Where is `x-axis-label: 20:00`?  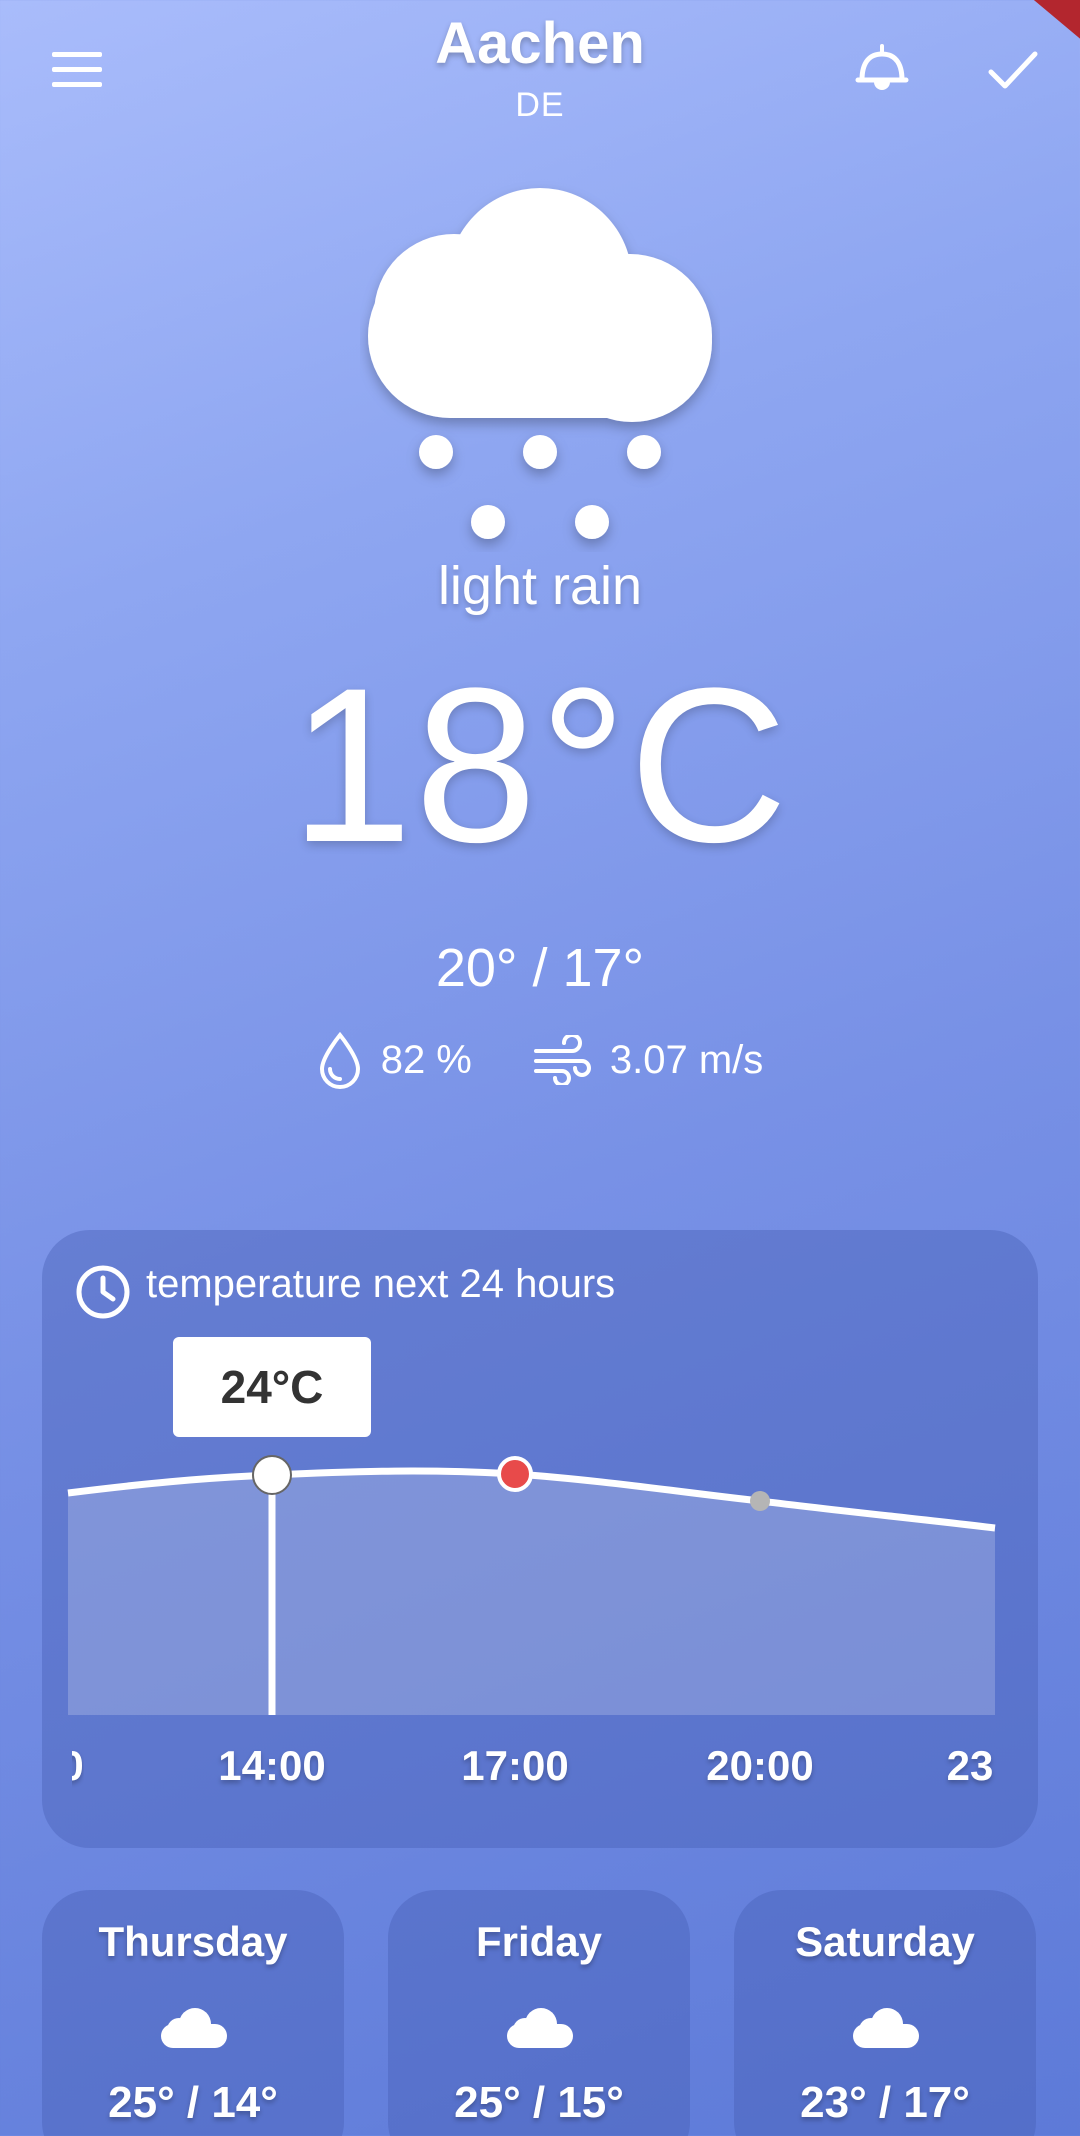 x-axis-label: 20:00 is located at coordinates (760, 1765).